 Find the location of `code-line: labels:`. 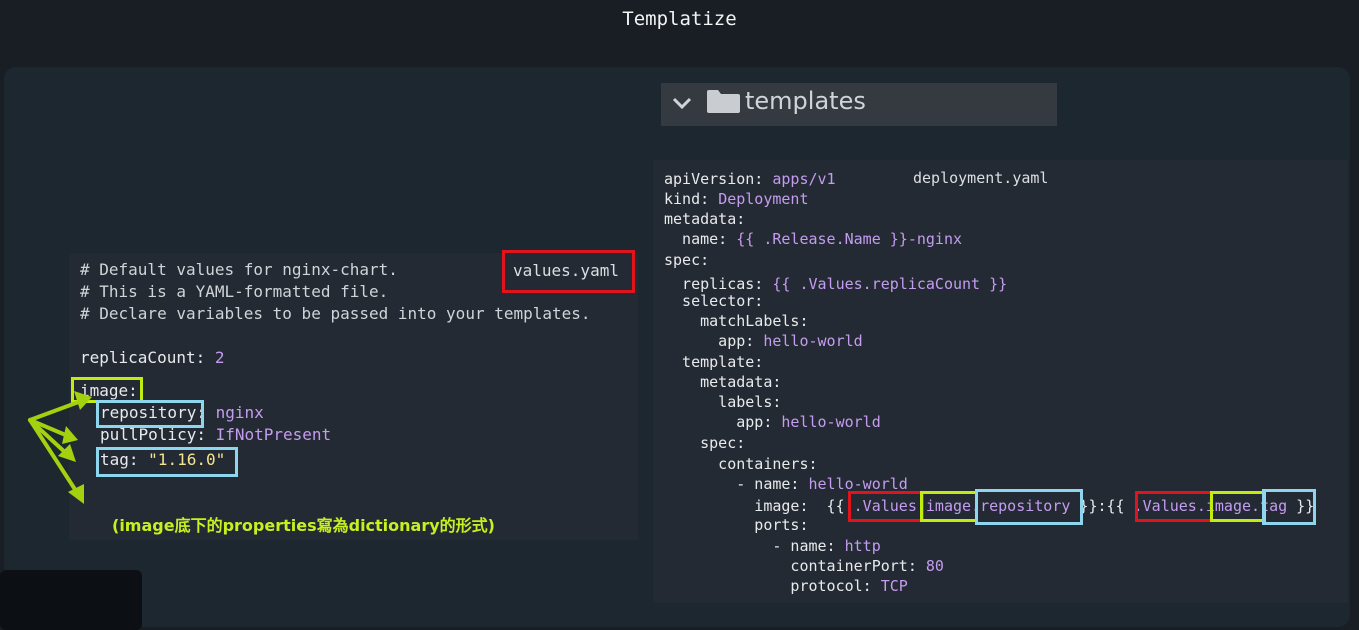

code-line: labels: is located at coordinates (722, 402).